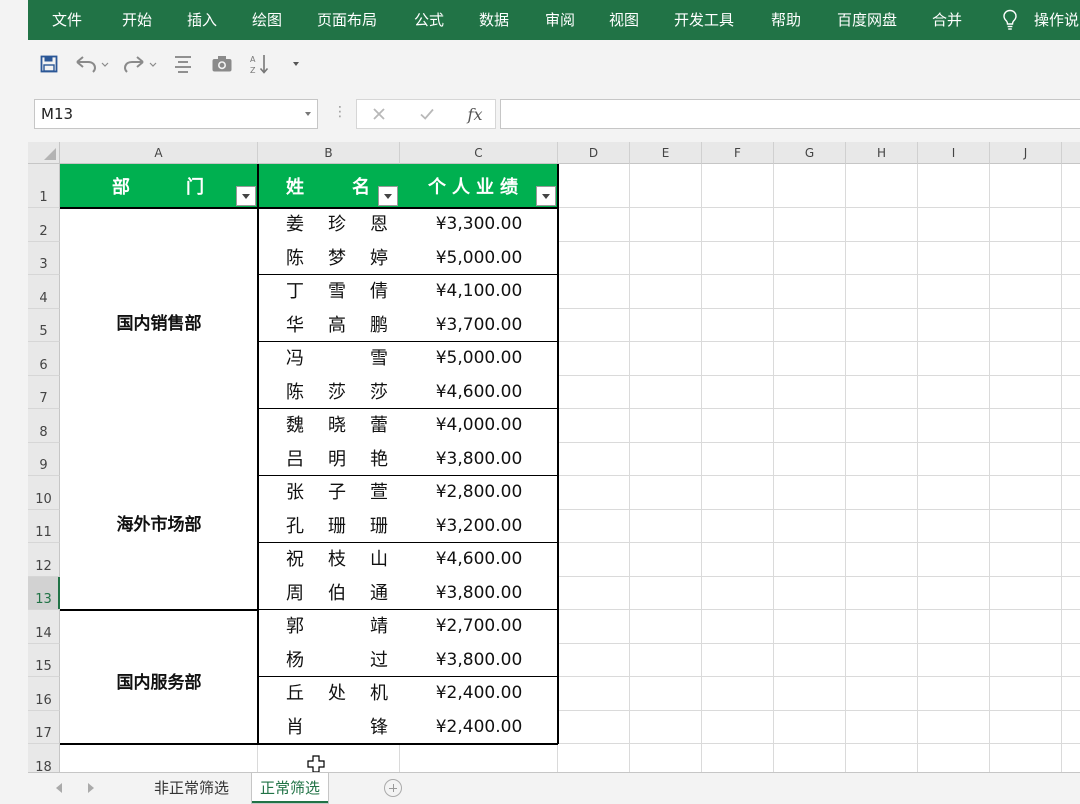  What do you see at coordinates (44, 359) in the screenshot?
I see `row-header-6: 6` at bounding box center [44, 359].